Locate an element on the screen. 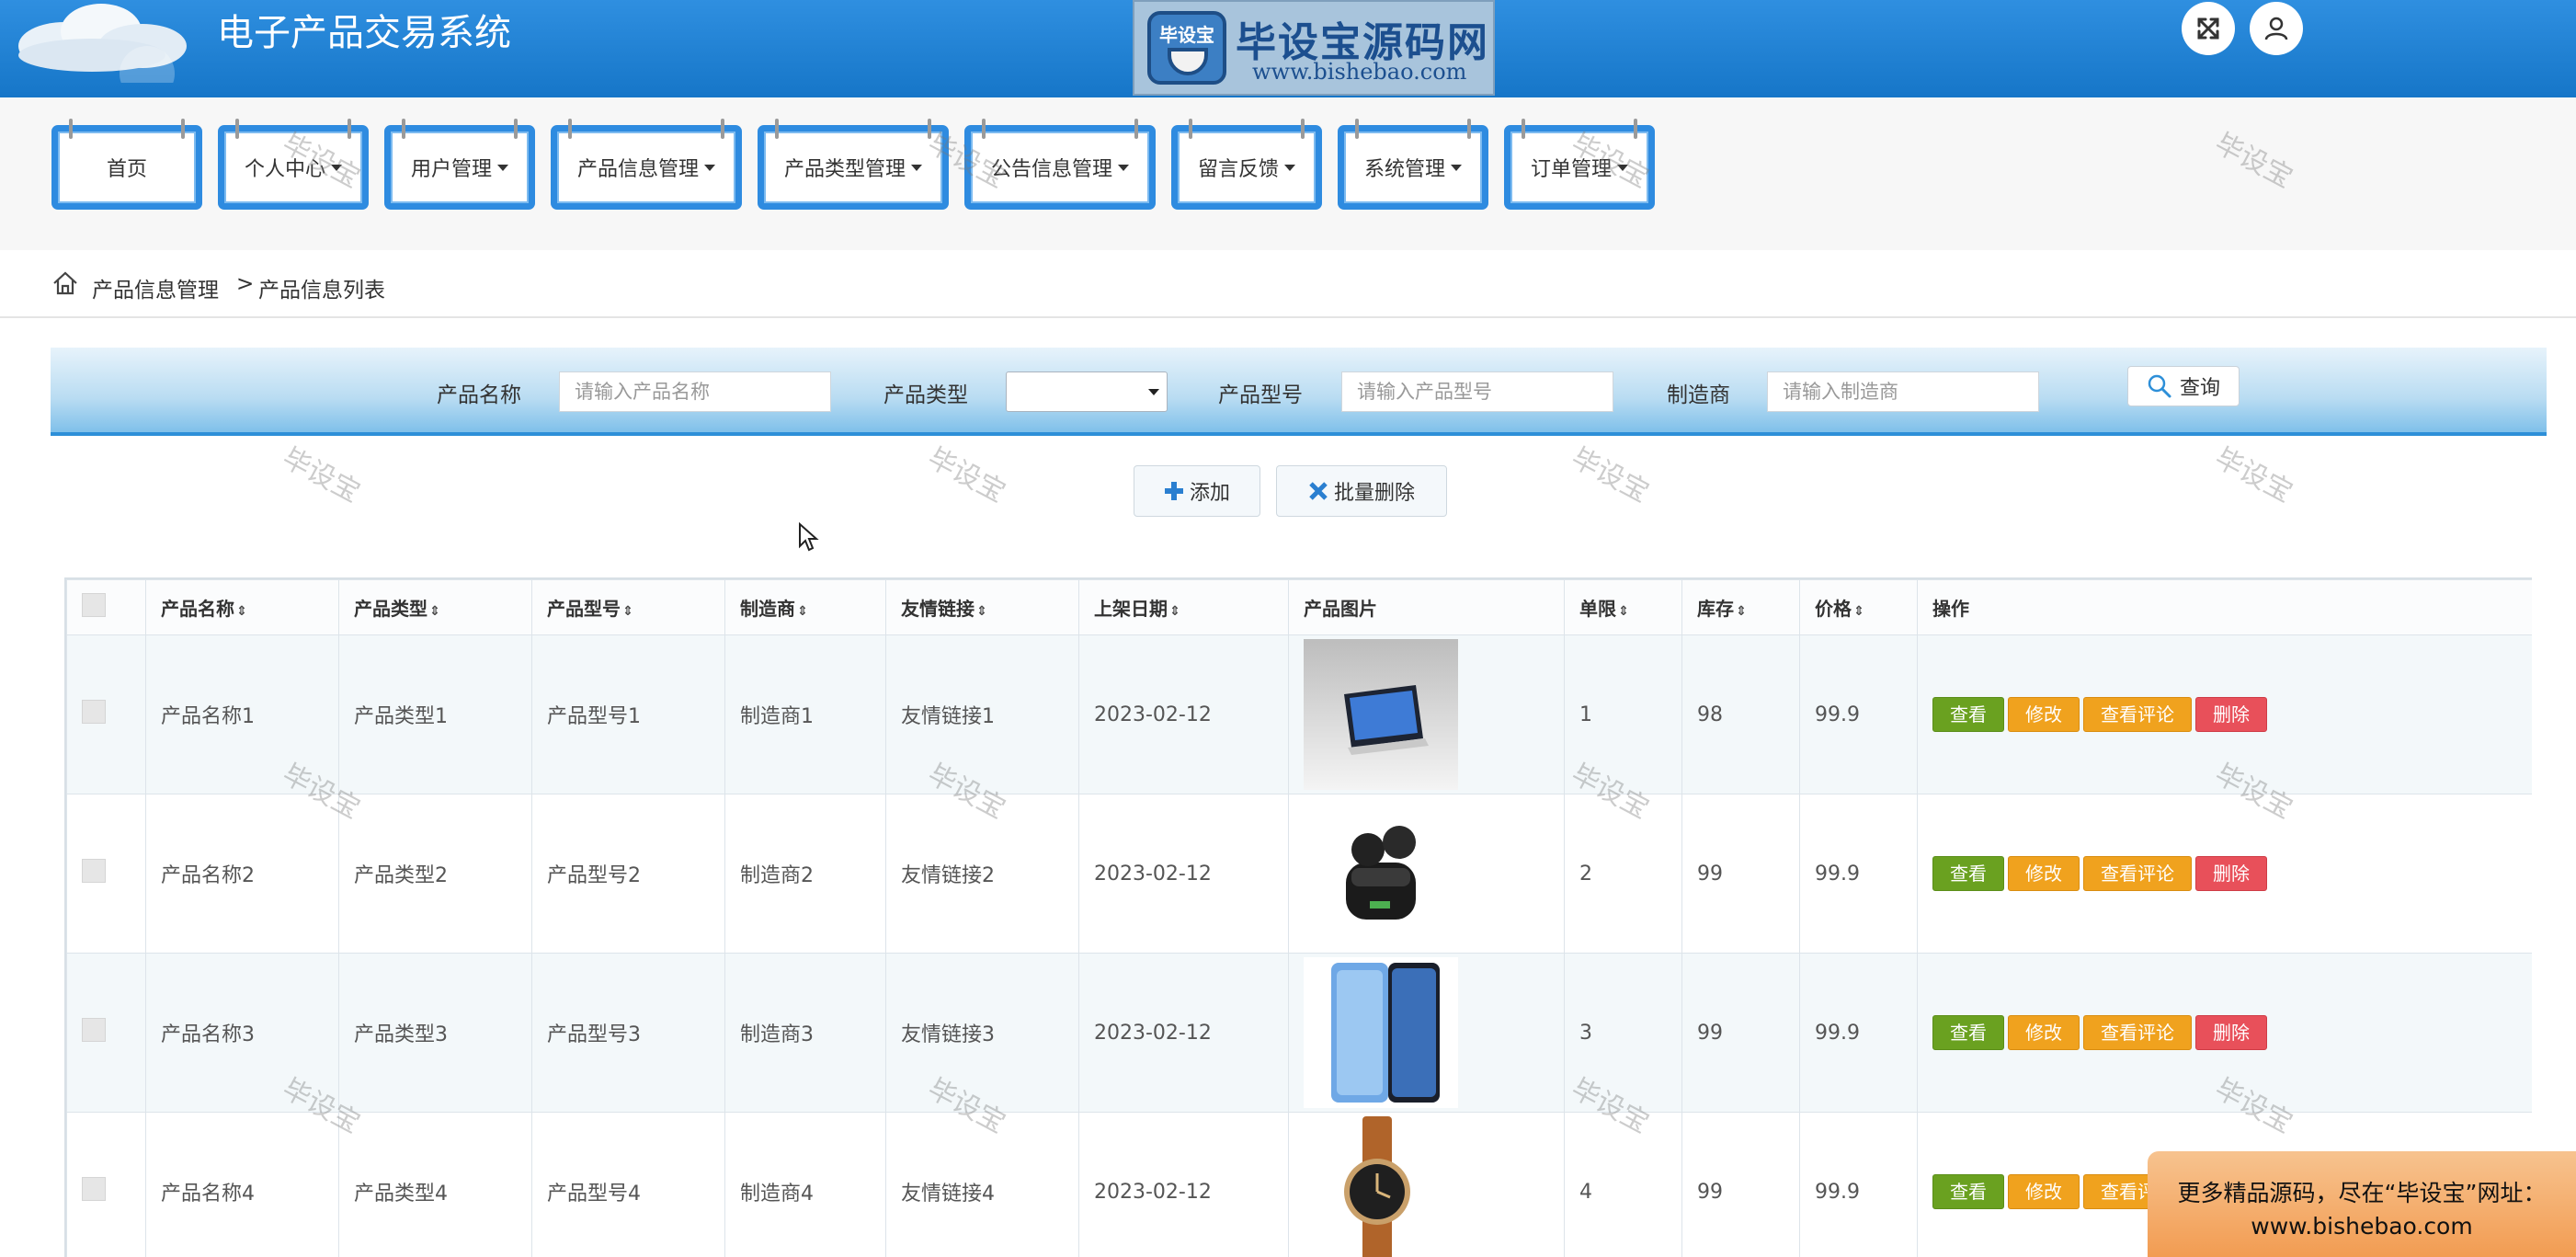 The image size is (2576, 1257). column-header: 产品名称 ⇕ is located at coordinates (242, 607).